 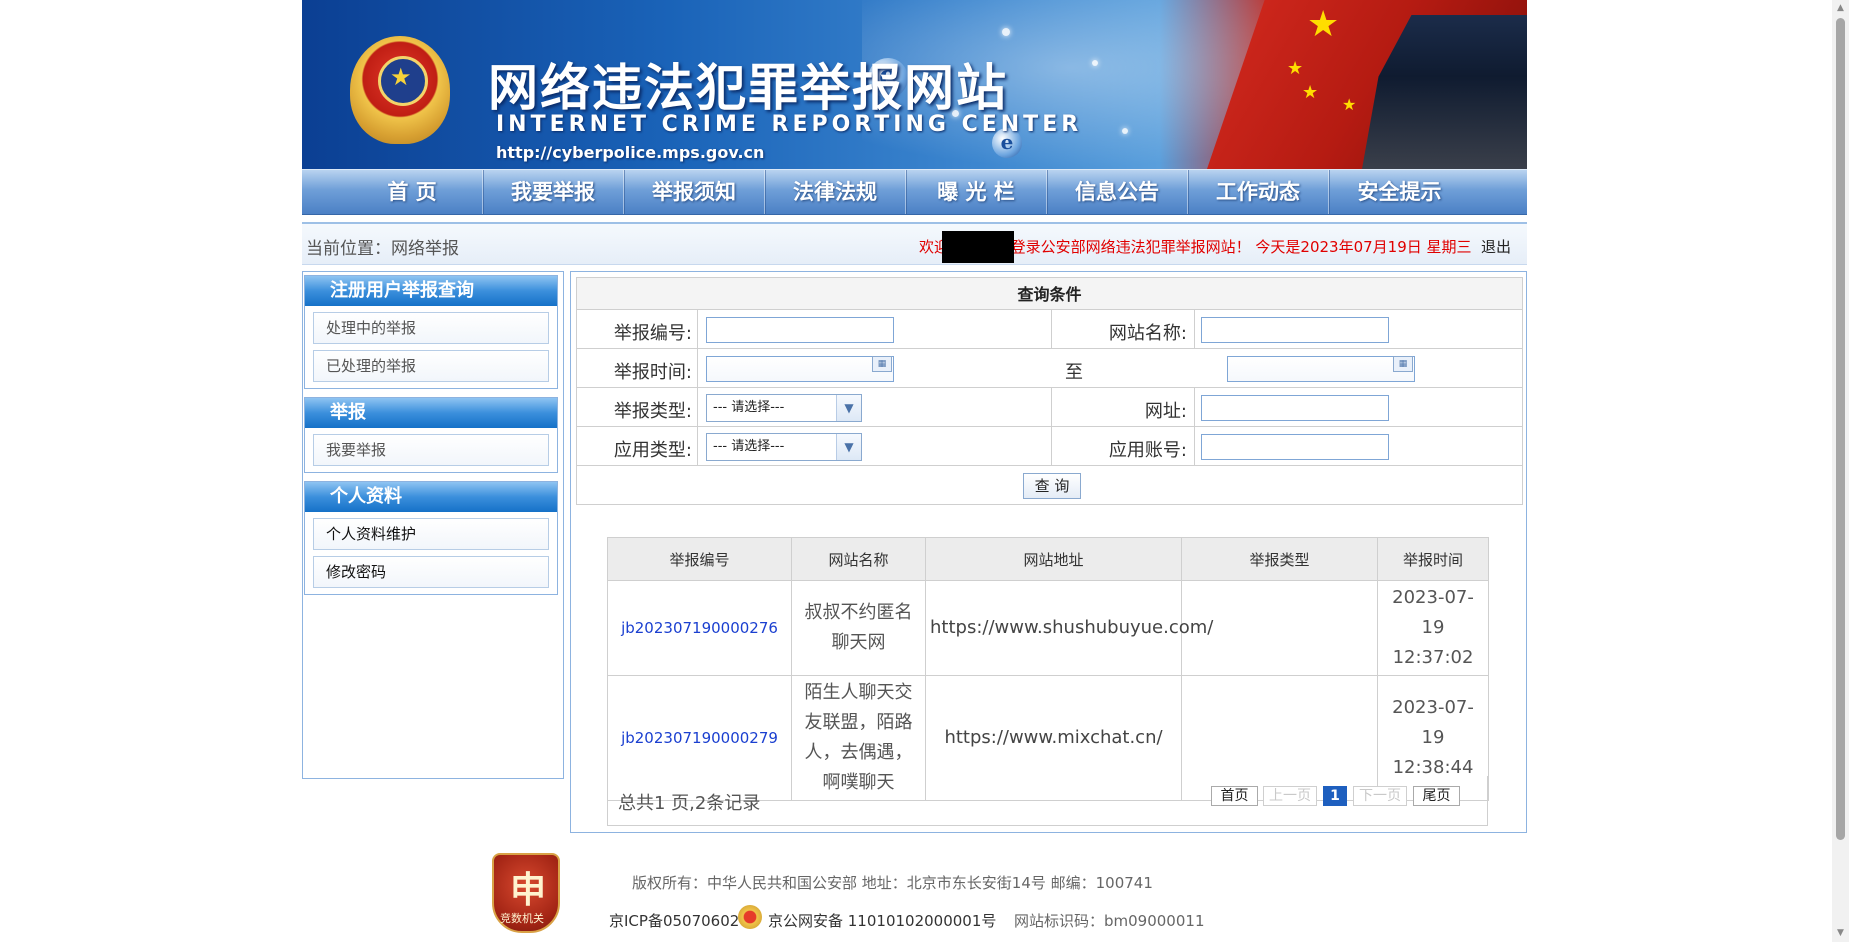 What do you see at coordinates (1496, 246) in the screenshot?
I see `logout-link: 退出` at bounding box center [1496, 246].